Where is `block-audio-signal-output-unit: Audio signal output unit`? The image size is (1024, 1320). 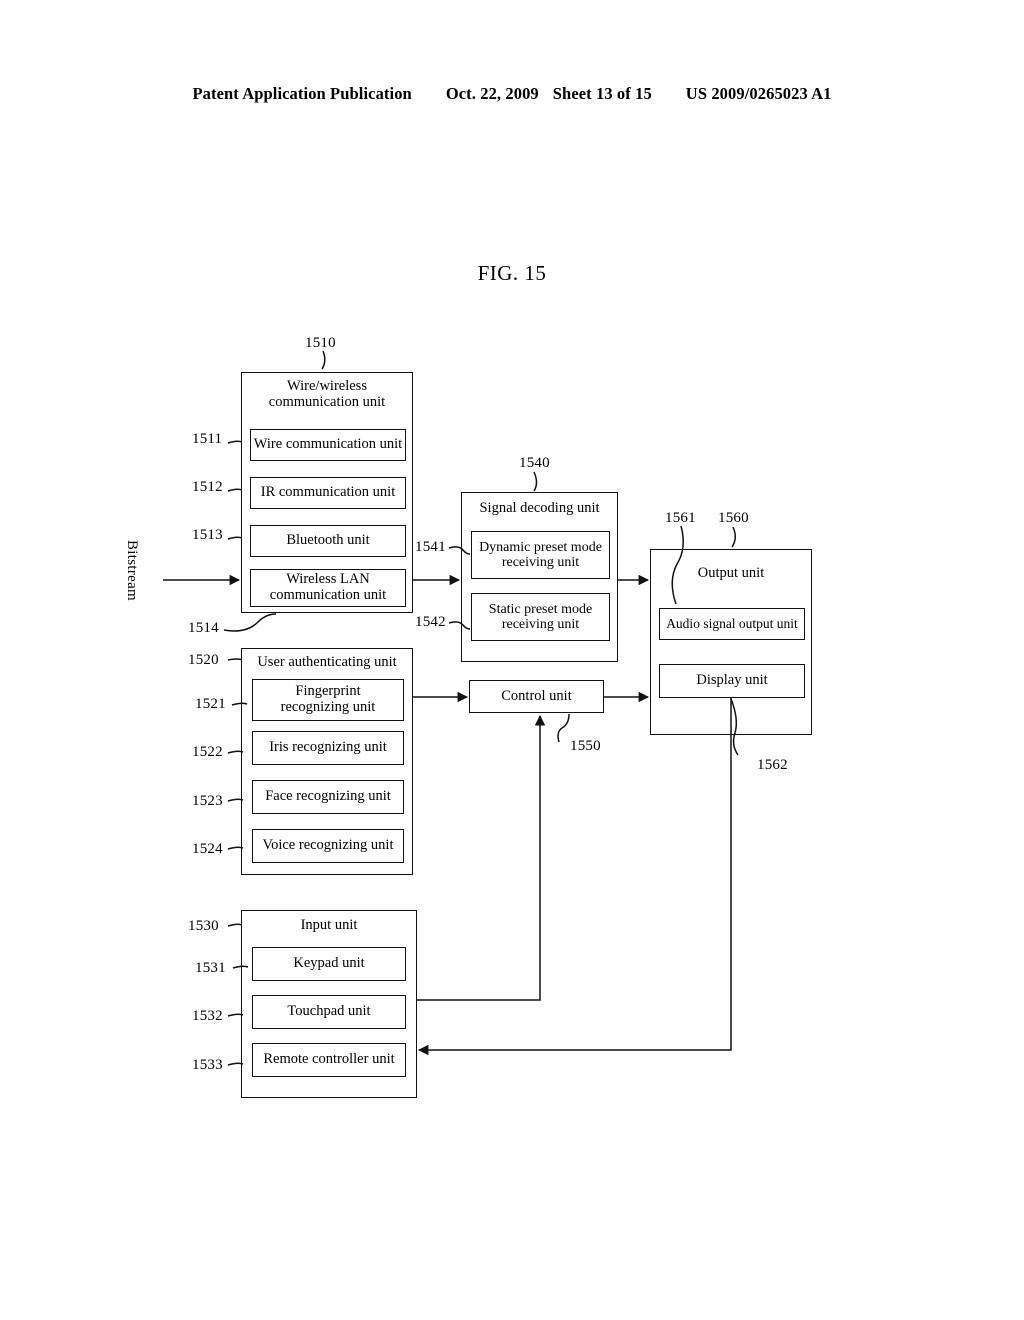
block-audio-signal-output-unit: Audio signal output unit is located at coordinates (732, 624).